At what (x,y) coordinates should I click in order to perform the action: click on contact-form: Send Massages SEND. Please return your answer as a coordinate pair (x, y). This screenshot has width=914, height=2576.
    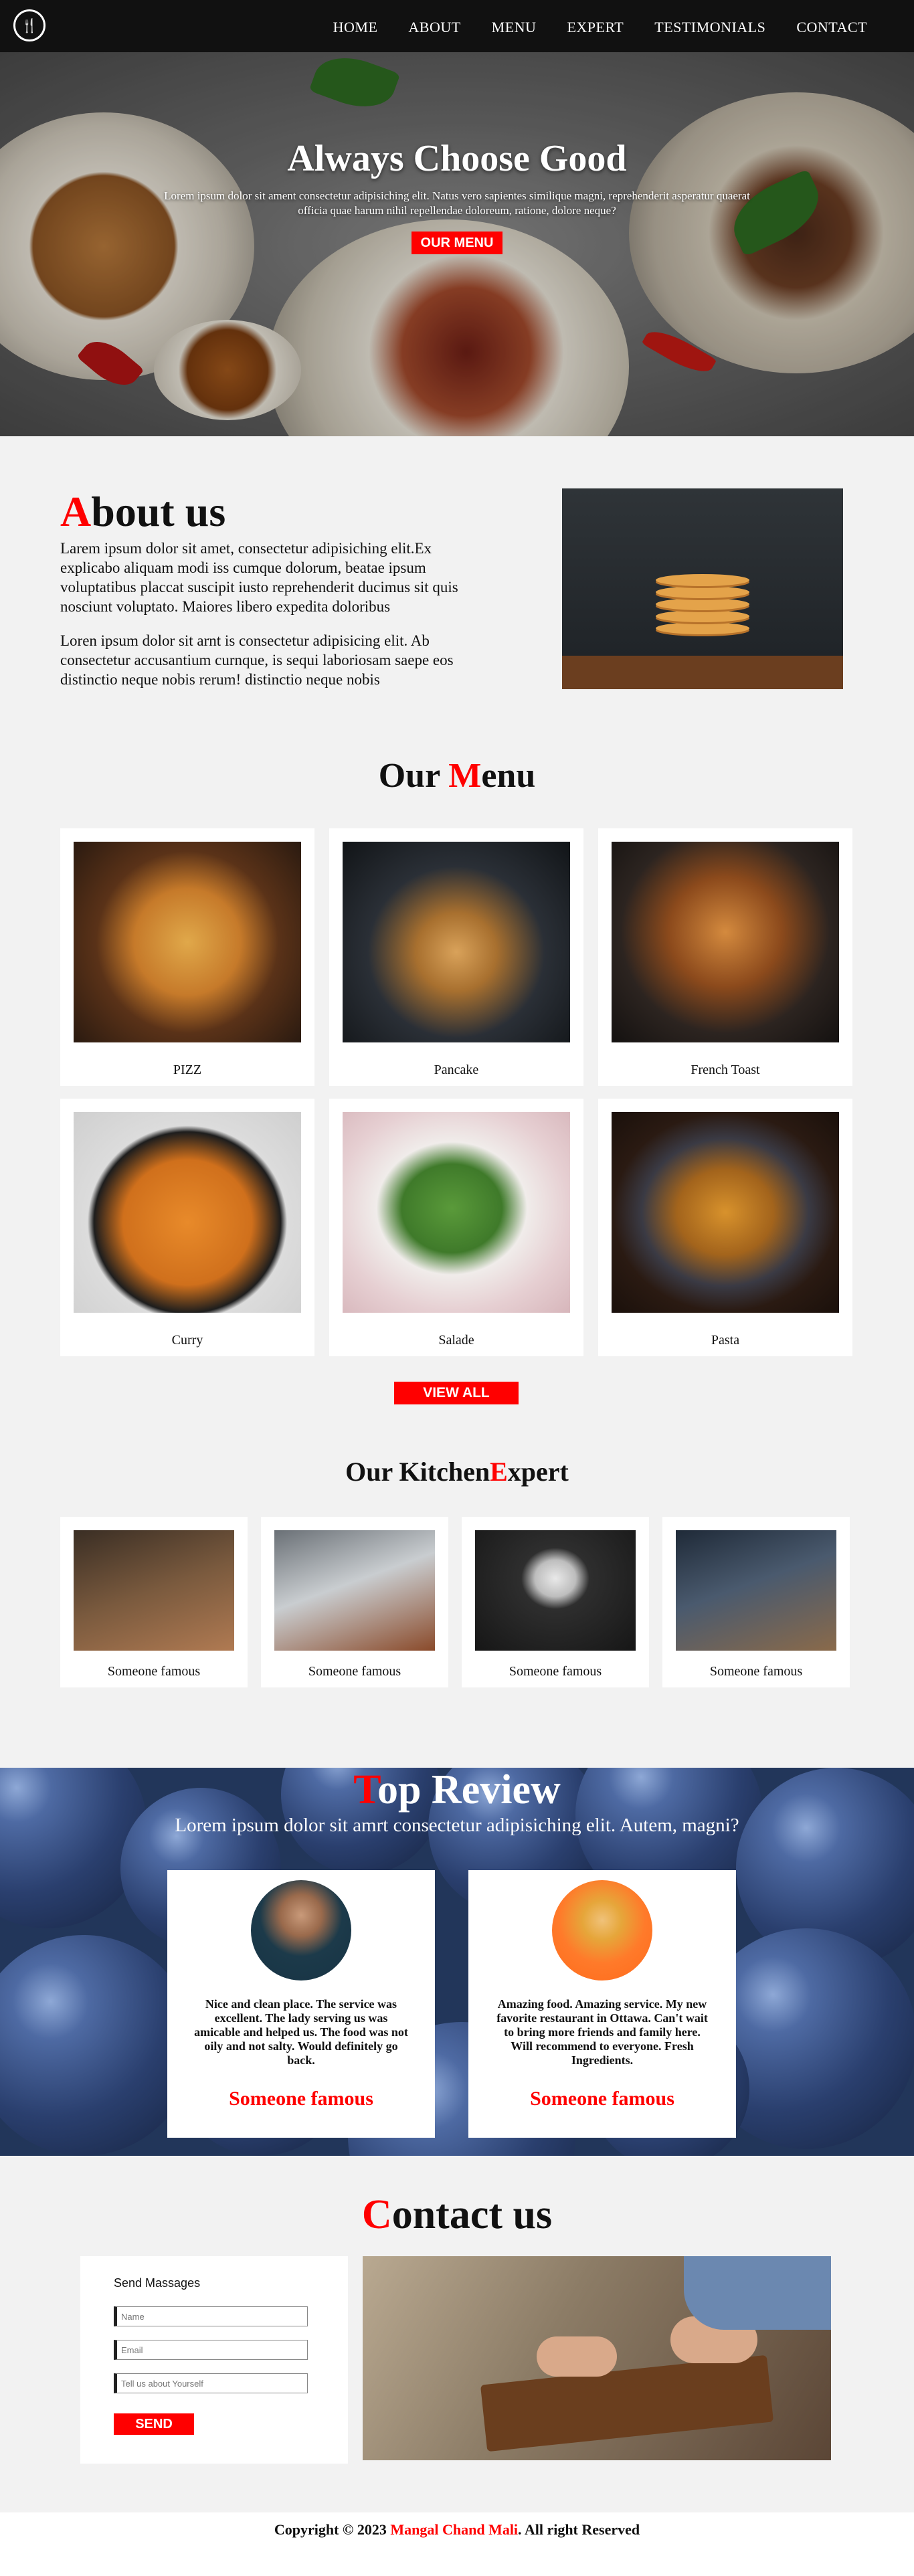
    Looking at the image, I should click on (214, 2360).